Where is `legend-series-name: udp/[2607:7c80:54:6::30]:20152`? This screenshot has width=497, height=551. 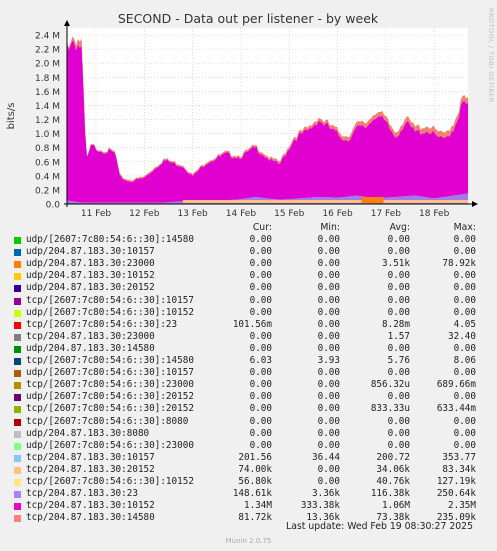 legend-series-name: udp/[2607:7c80:54:6::30]:20152 is located at coordinates (110, 397).